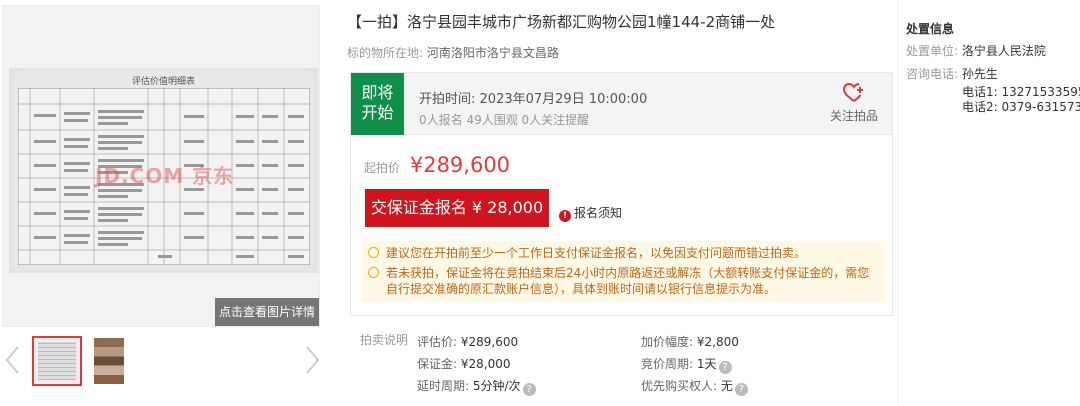 This screenshot has width=1080, height=406. I want to click on deposit-amount: 保证金: ¥28,000, so click(476, 364).